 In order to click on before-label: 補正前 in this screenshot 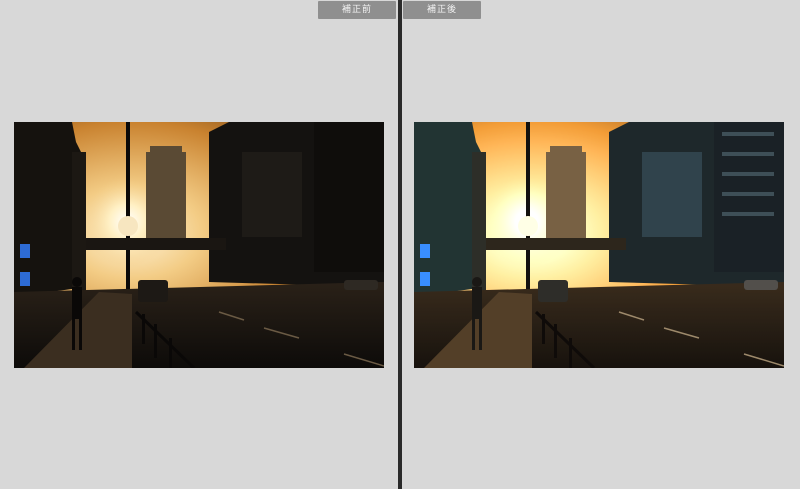, I will do `click(357, 10)`.